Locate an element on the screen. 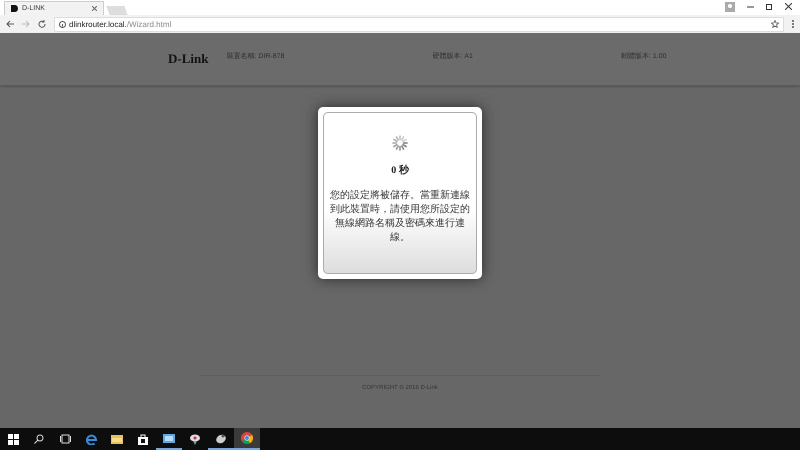  close-icon is located at coordinates (788, 6).